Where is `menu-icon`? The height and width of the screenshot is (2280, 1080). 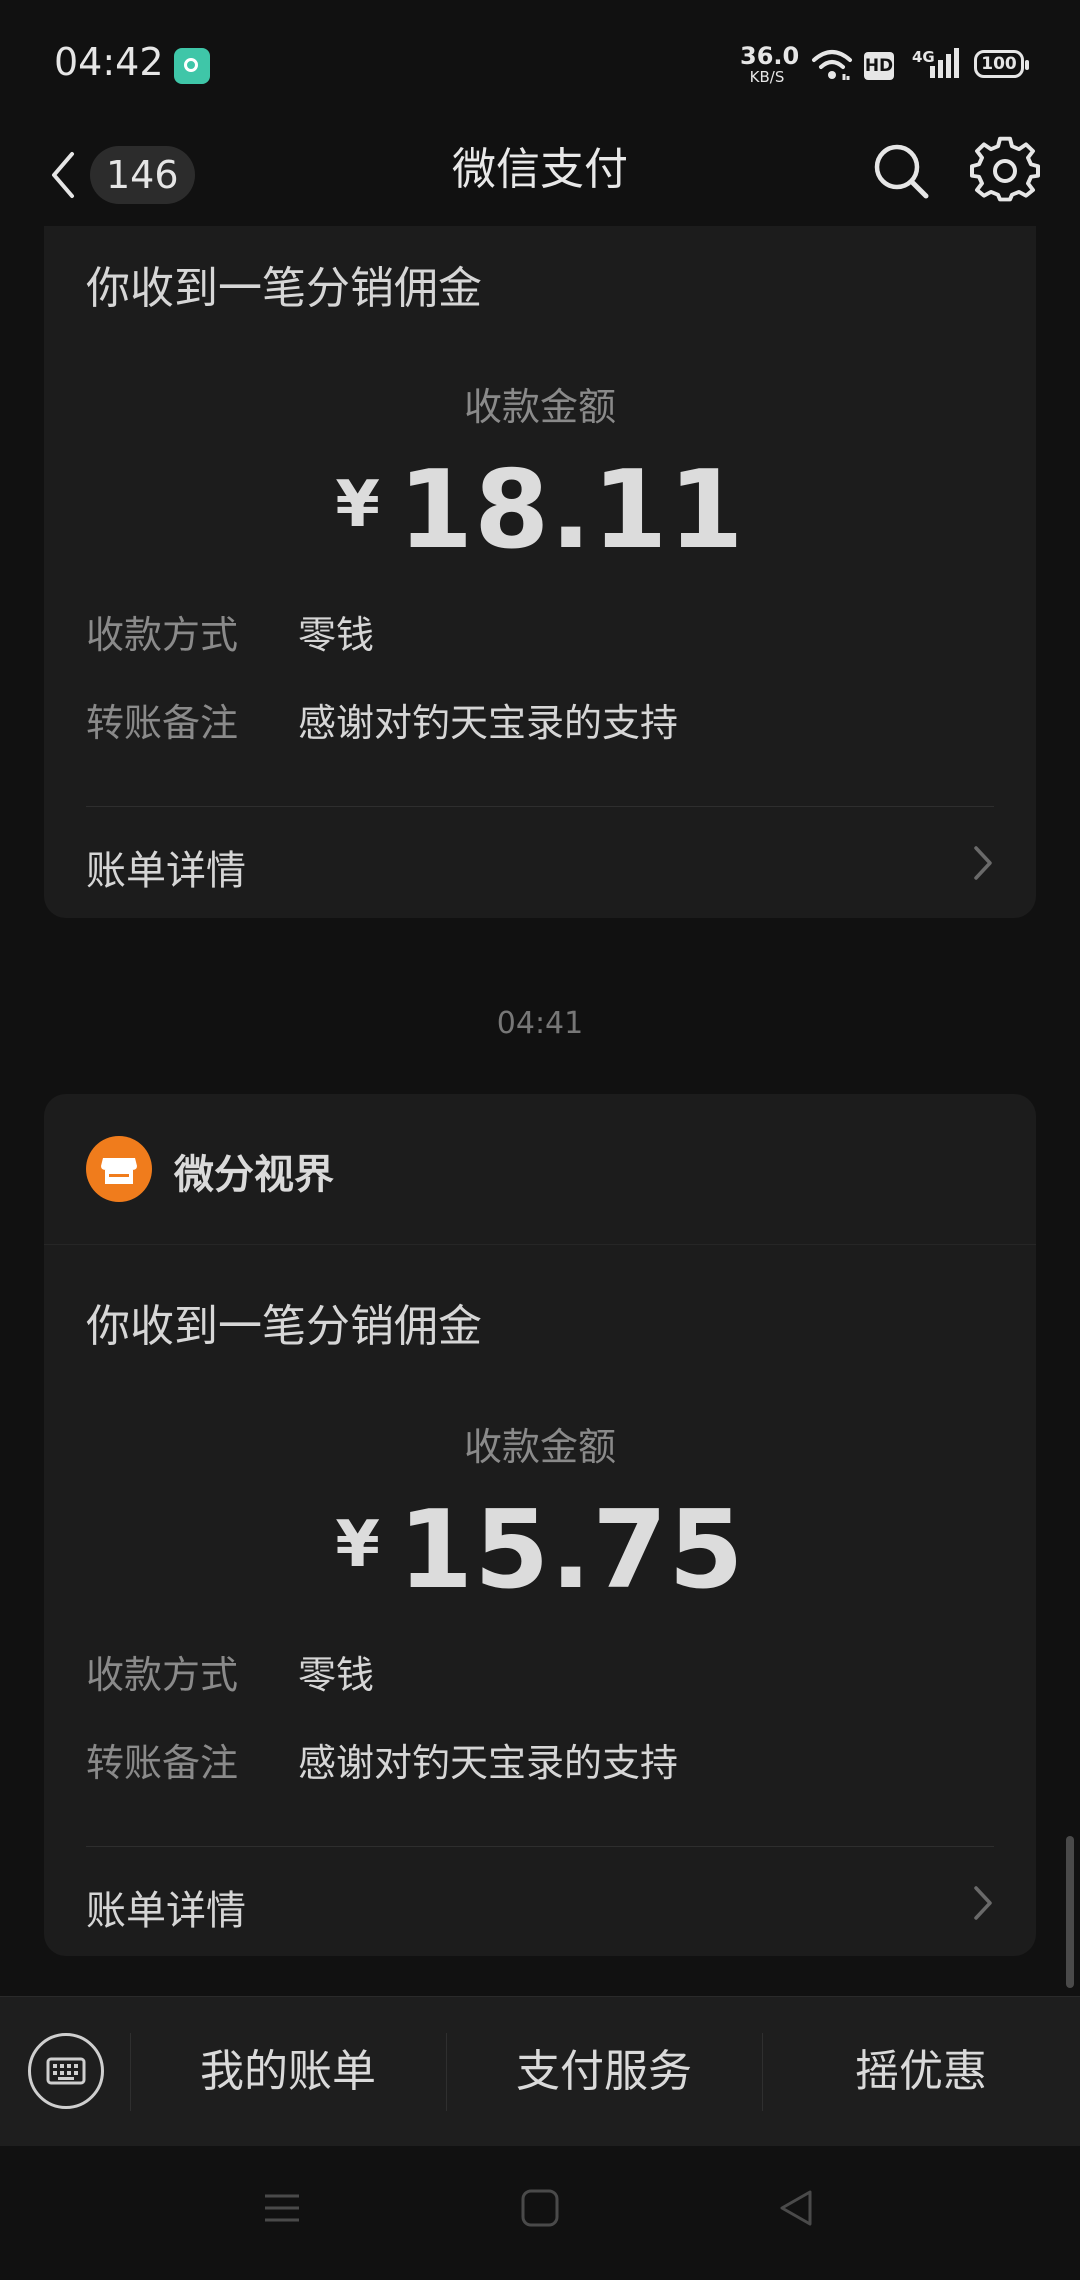
menu-icon is located at coordinates (282, 2208).